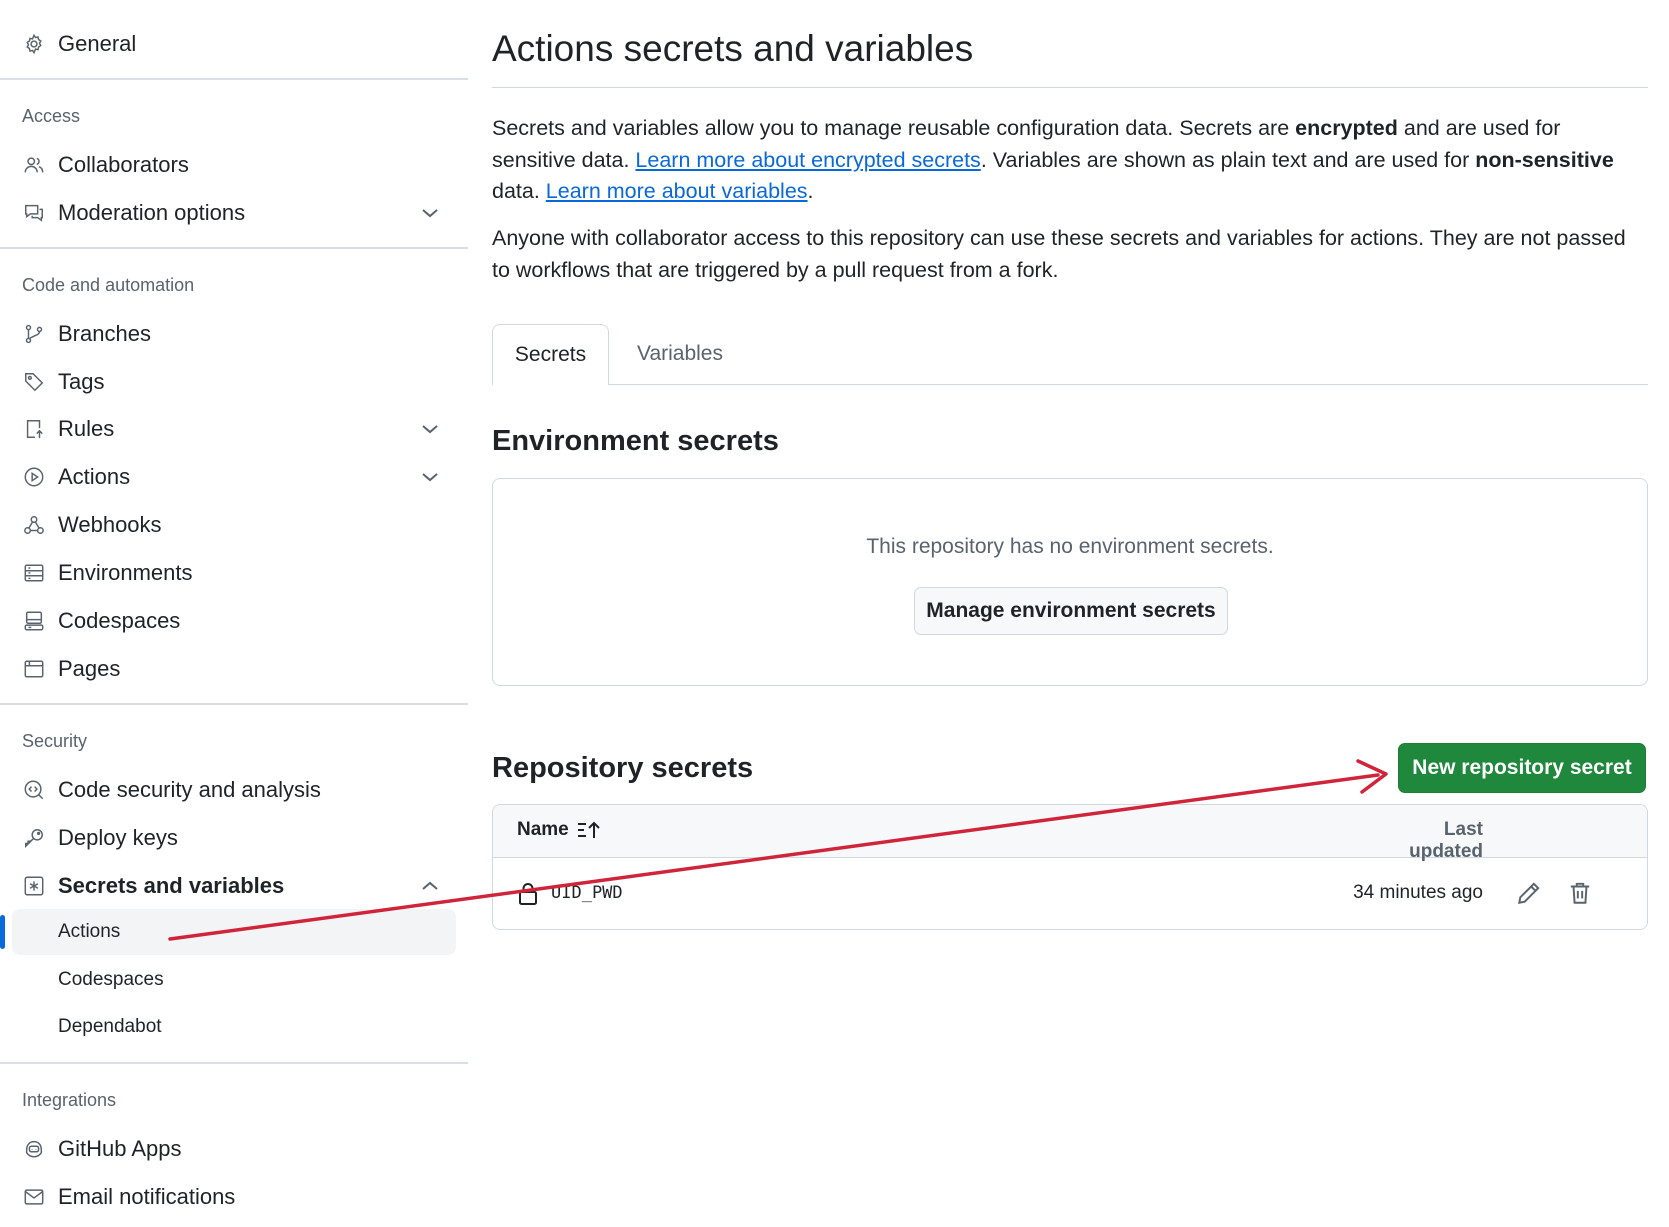  What do you see at coordinates (228, 429) in the screenshot?
I see `sidebar-item-rules: Rules` at bounding box center [228, 429].